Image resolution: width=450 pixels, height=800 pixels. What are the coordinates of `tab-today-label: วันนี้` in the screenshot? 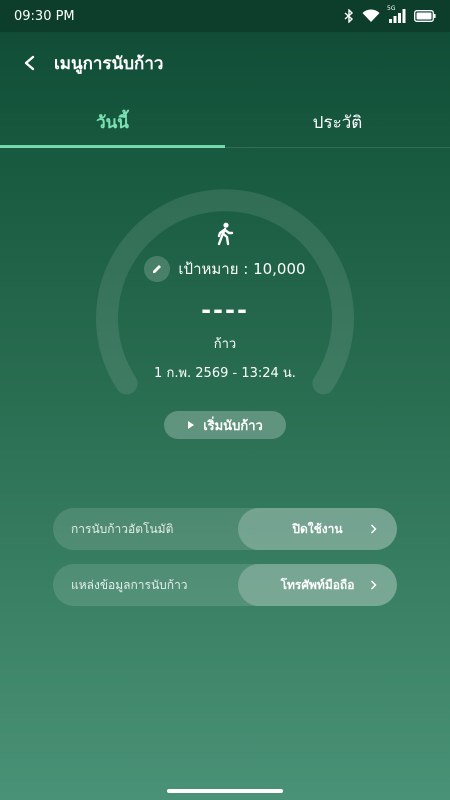 It's located at (112, 122).